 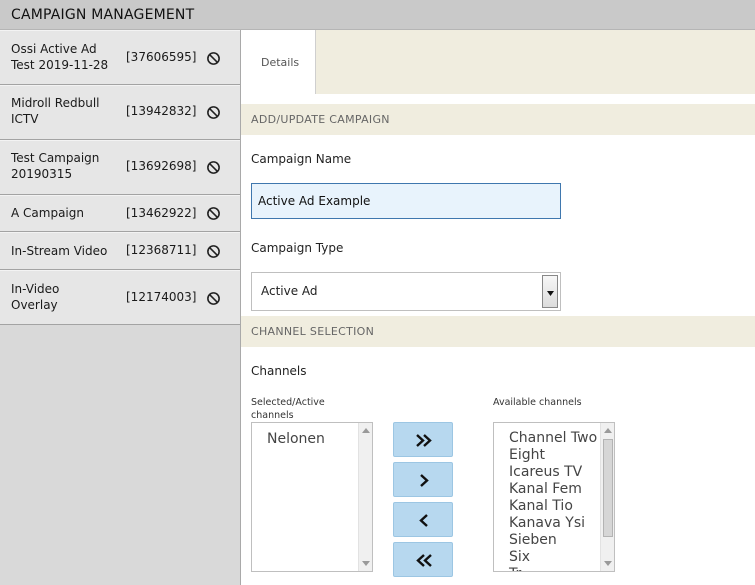 What do you see at coordinates (554, 455) in the screenshot?
I see `available-channel-option: Eight` at bounding box center [554, 455].